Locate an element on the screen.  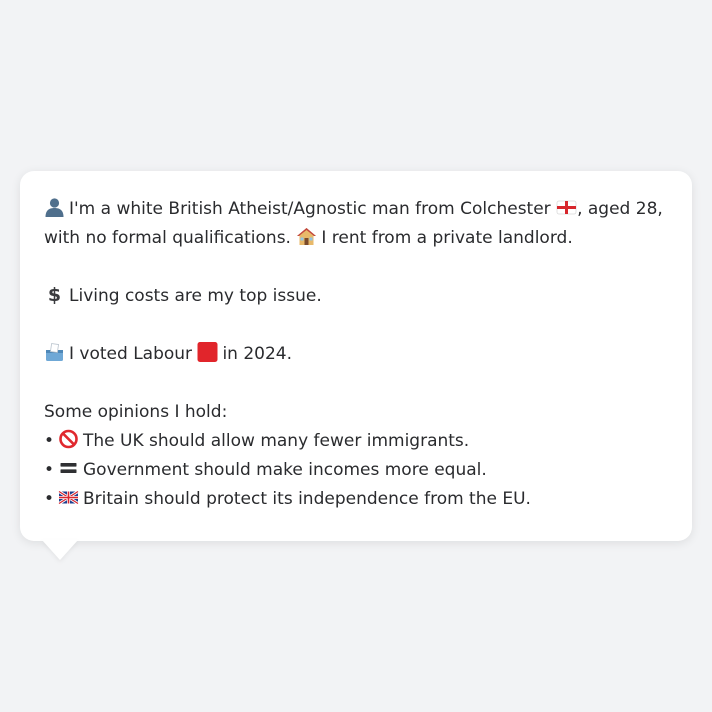
england-flag-icon is located at coordinates (566, 207).